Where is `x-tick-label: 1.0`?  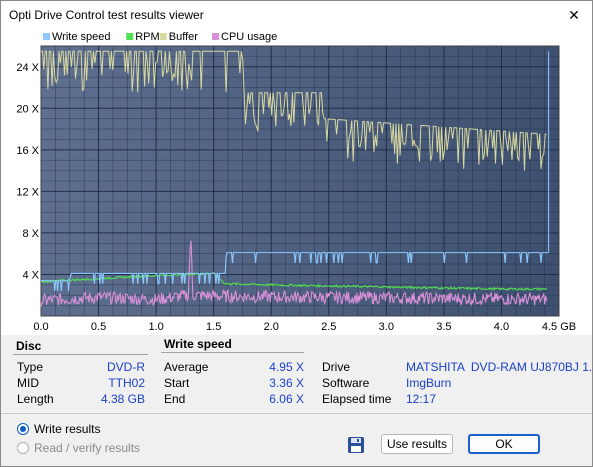
x-tick-label: 1.0 is located at coordinates (155, 327).